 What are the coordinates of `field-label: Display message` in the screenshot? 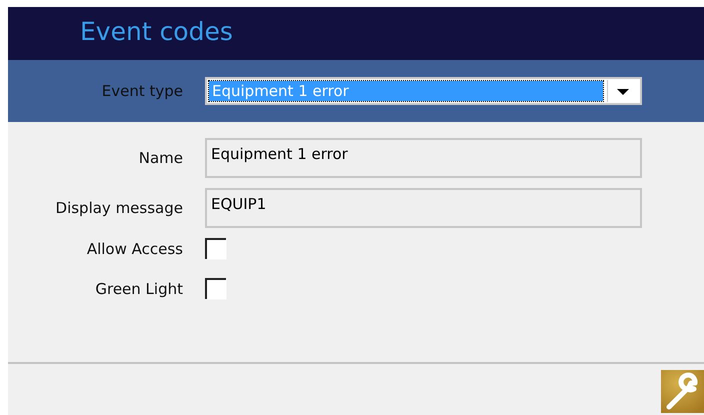 It's located at (119, 208).